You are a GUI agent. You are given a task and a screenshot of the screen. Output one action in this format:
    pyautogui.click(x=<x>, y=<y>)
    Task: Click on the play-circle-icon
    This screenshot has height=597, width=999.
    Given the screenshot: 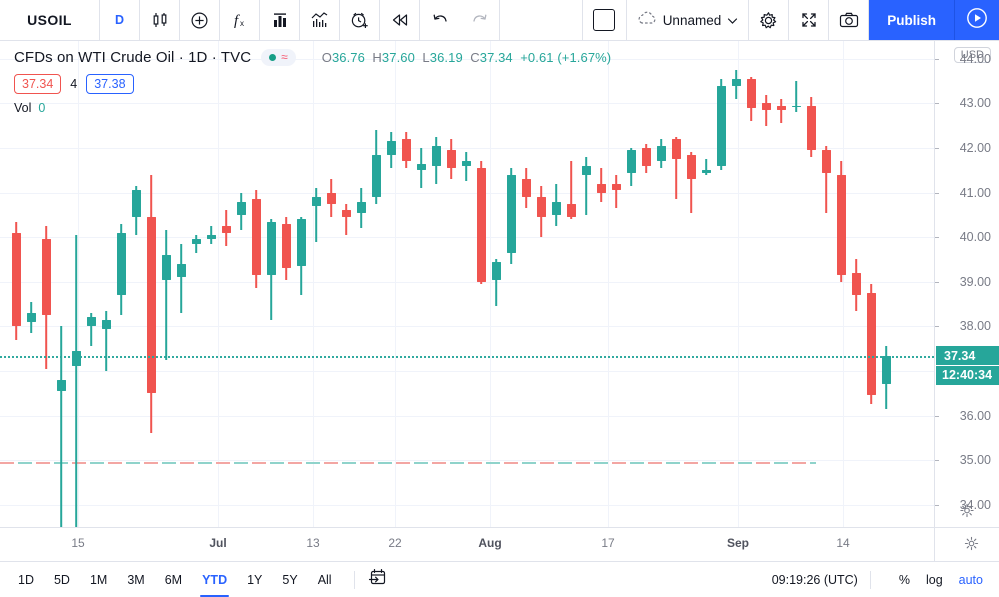 What is the action you would take?
    pyautogui.click(x=977, y=20)
    